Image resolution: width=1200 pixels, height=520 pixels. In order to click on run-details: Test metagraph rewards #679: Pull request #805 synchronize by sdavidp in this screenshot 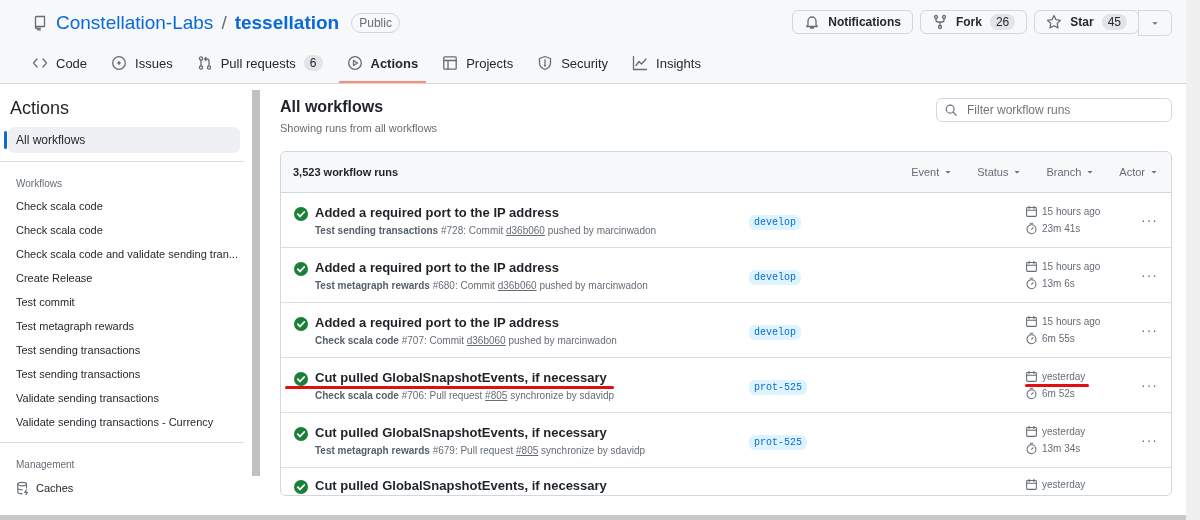, I will do `click(480, 450)`.